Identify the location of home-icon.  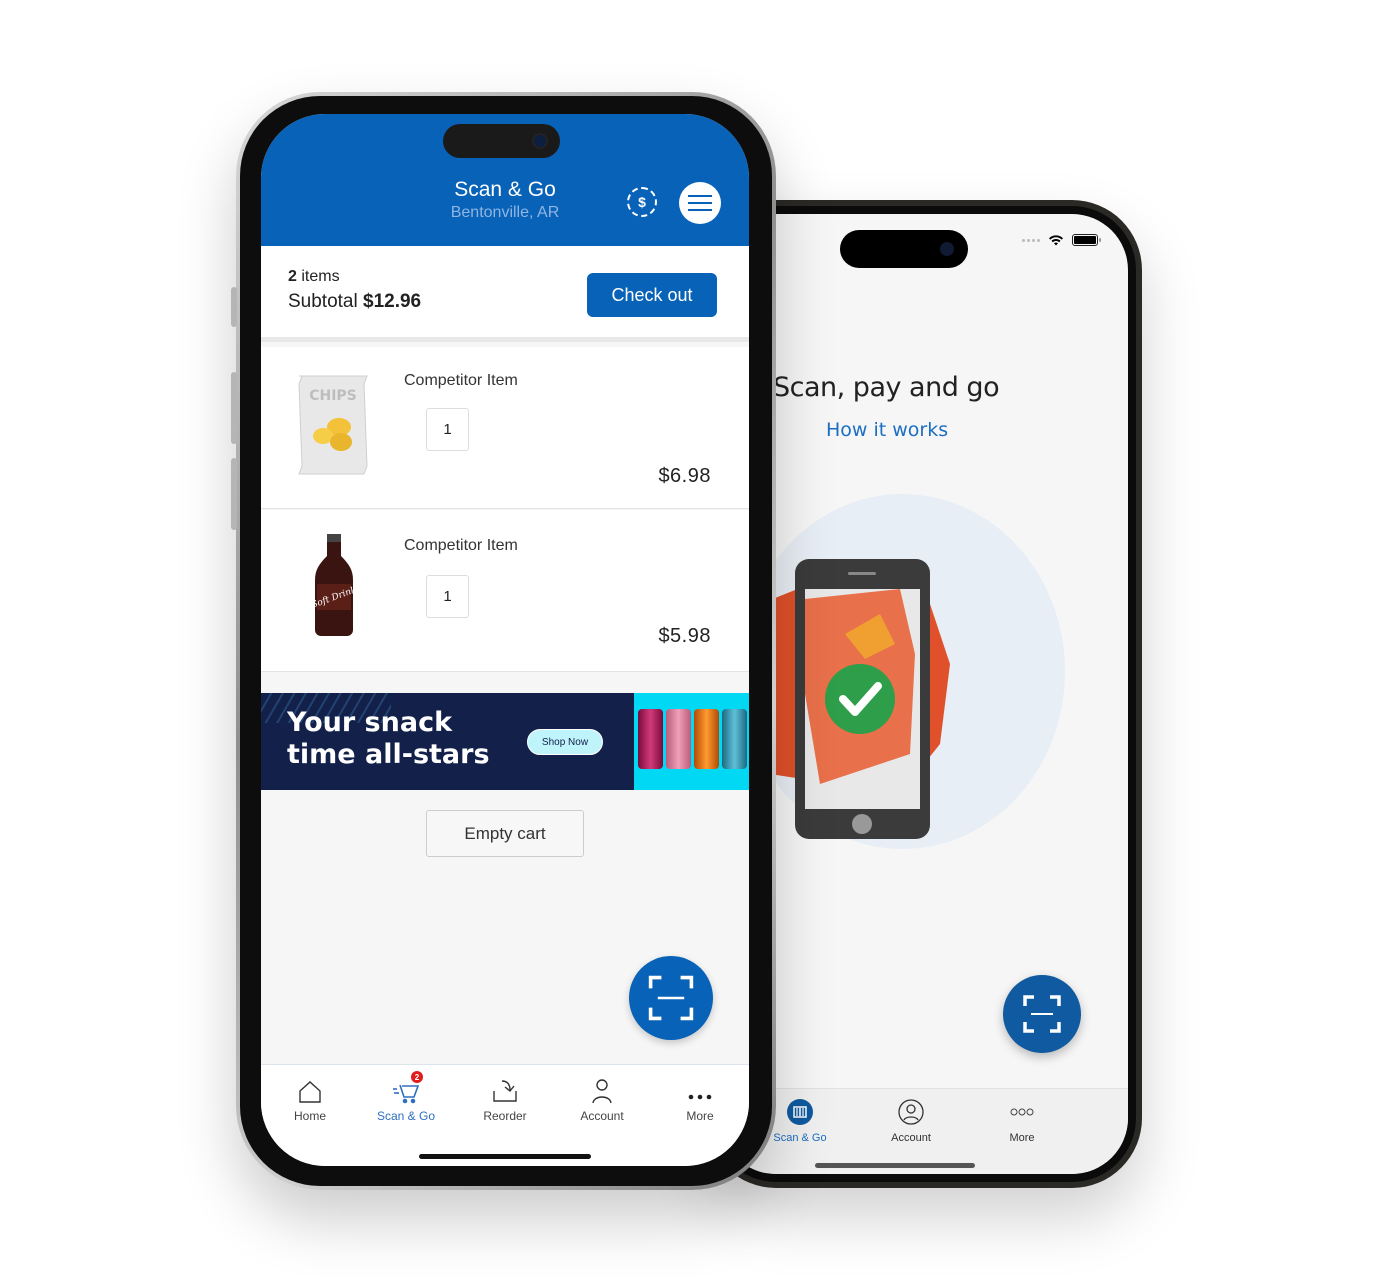
(310, 1092).